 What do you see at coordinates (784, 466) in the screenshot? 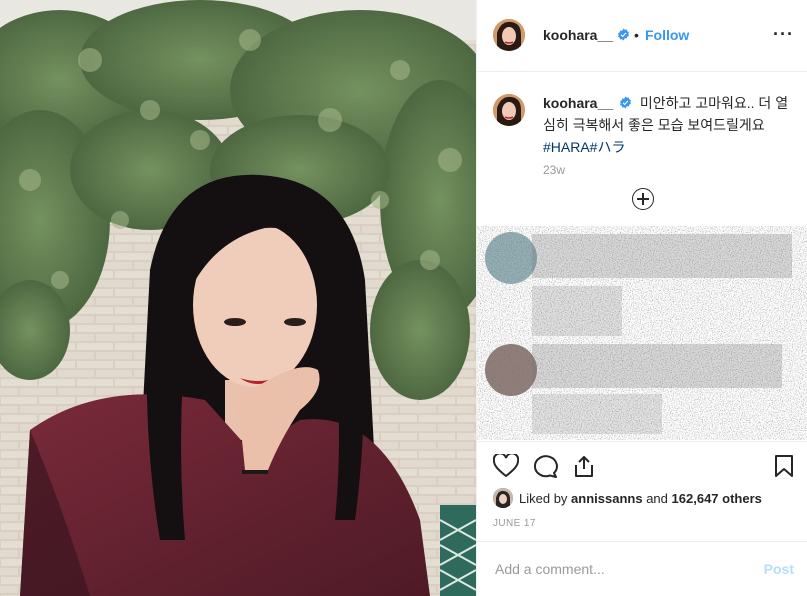
I see `bookmark-icon` at bounding box center [784, 466].